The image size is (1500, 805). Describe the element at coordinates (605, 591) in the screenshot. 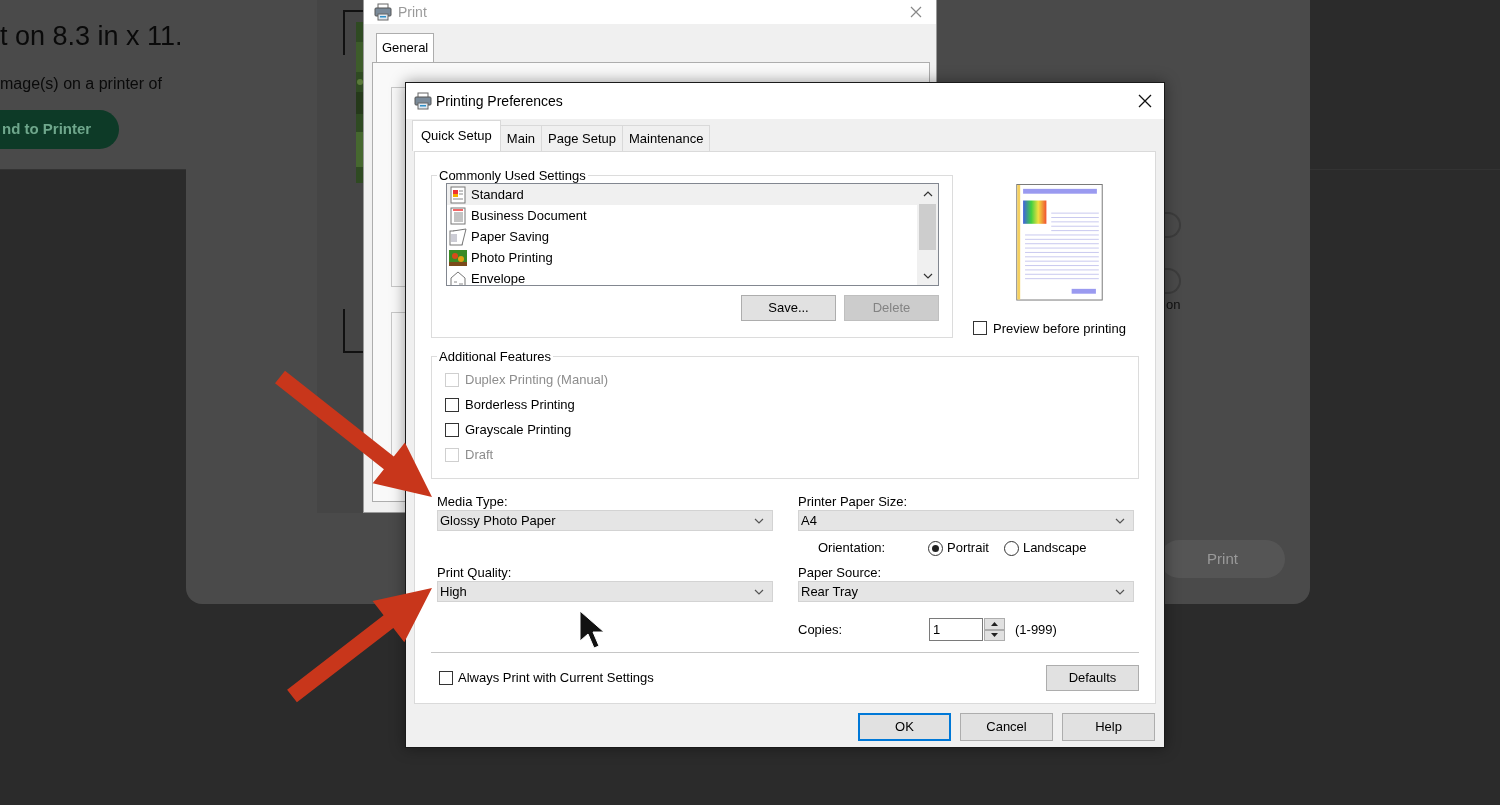

I see `print-quality-dropdown: High` at that location.